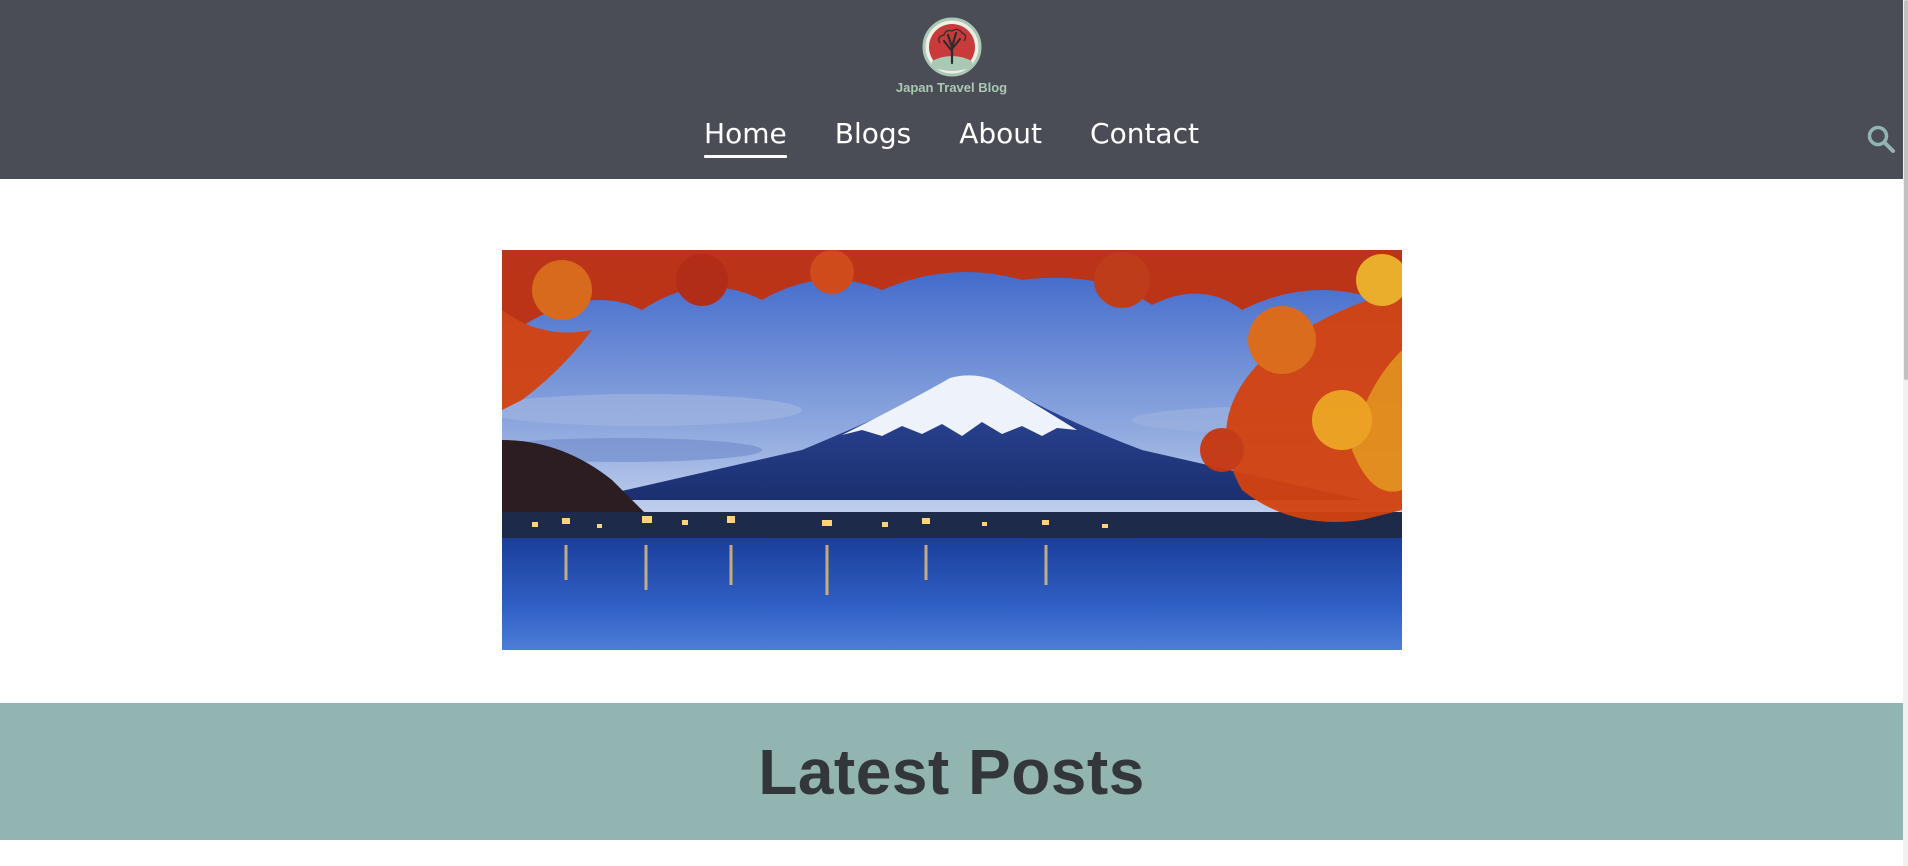  I want to click on nav-item-contact: Contact, so click(1144, 136).